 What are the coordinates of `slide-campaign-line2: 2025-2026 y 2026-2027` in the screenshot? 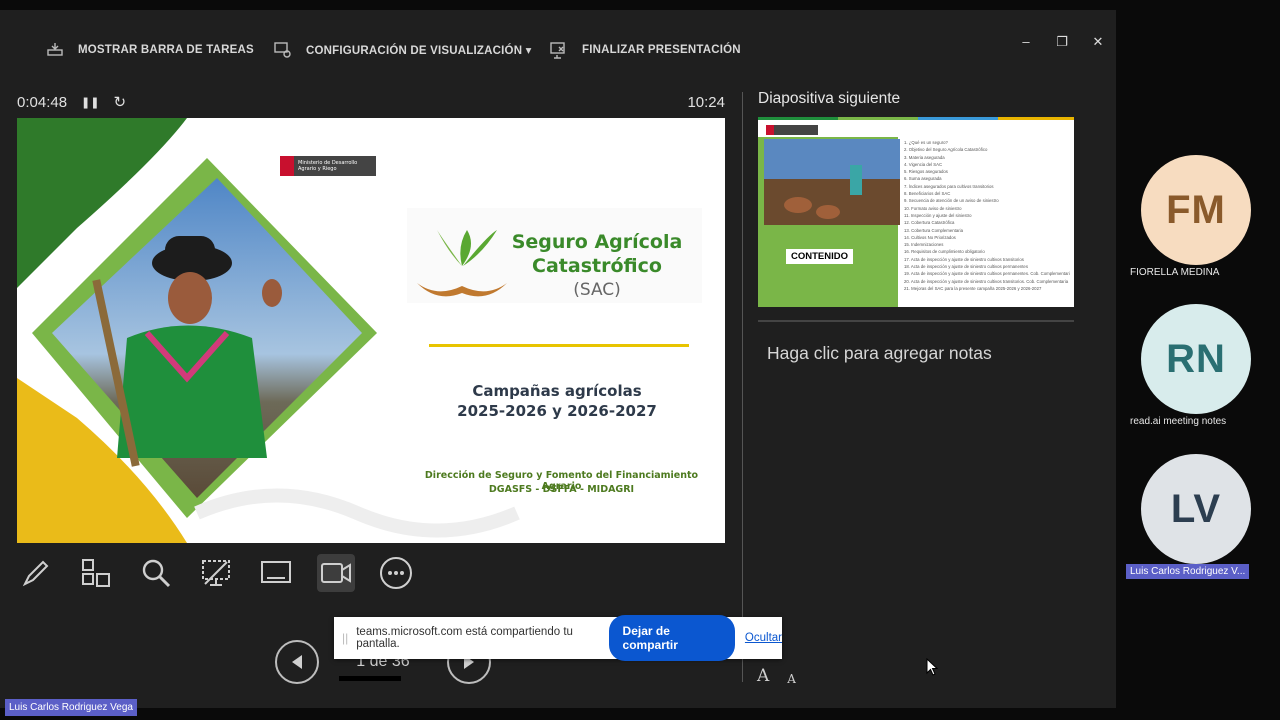 It's located at (557, 411).